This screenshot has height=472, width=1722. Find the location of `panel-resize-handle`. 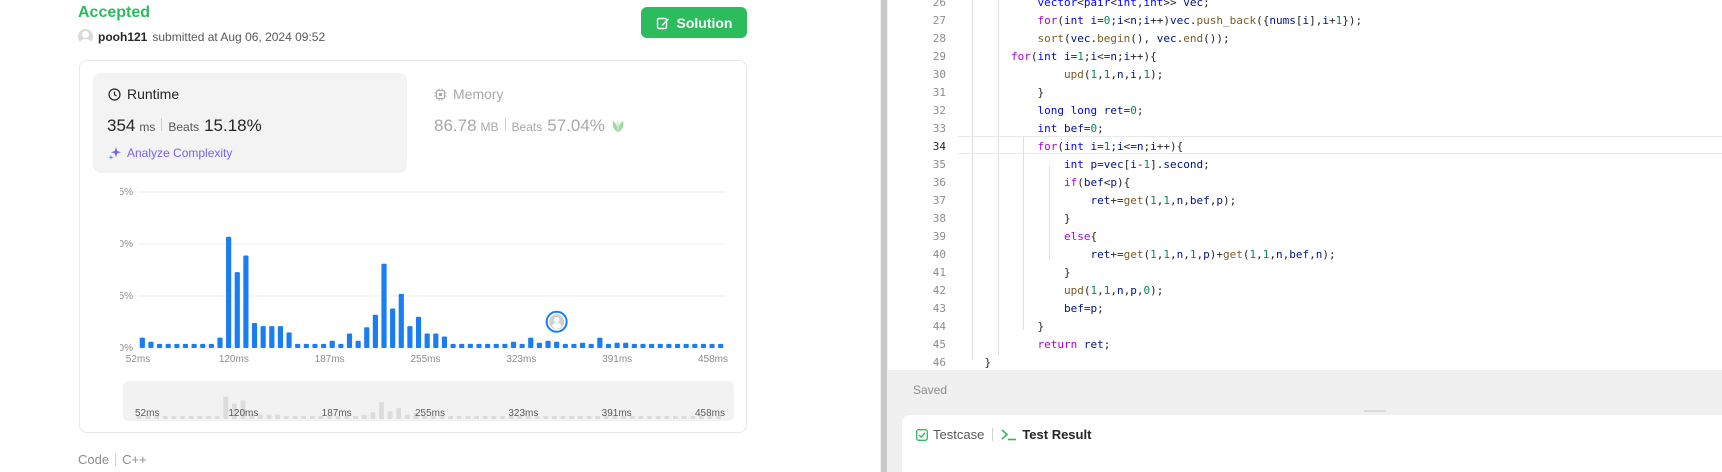

panel-resize-handle is located at coordinates (884, 236).